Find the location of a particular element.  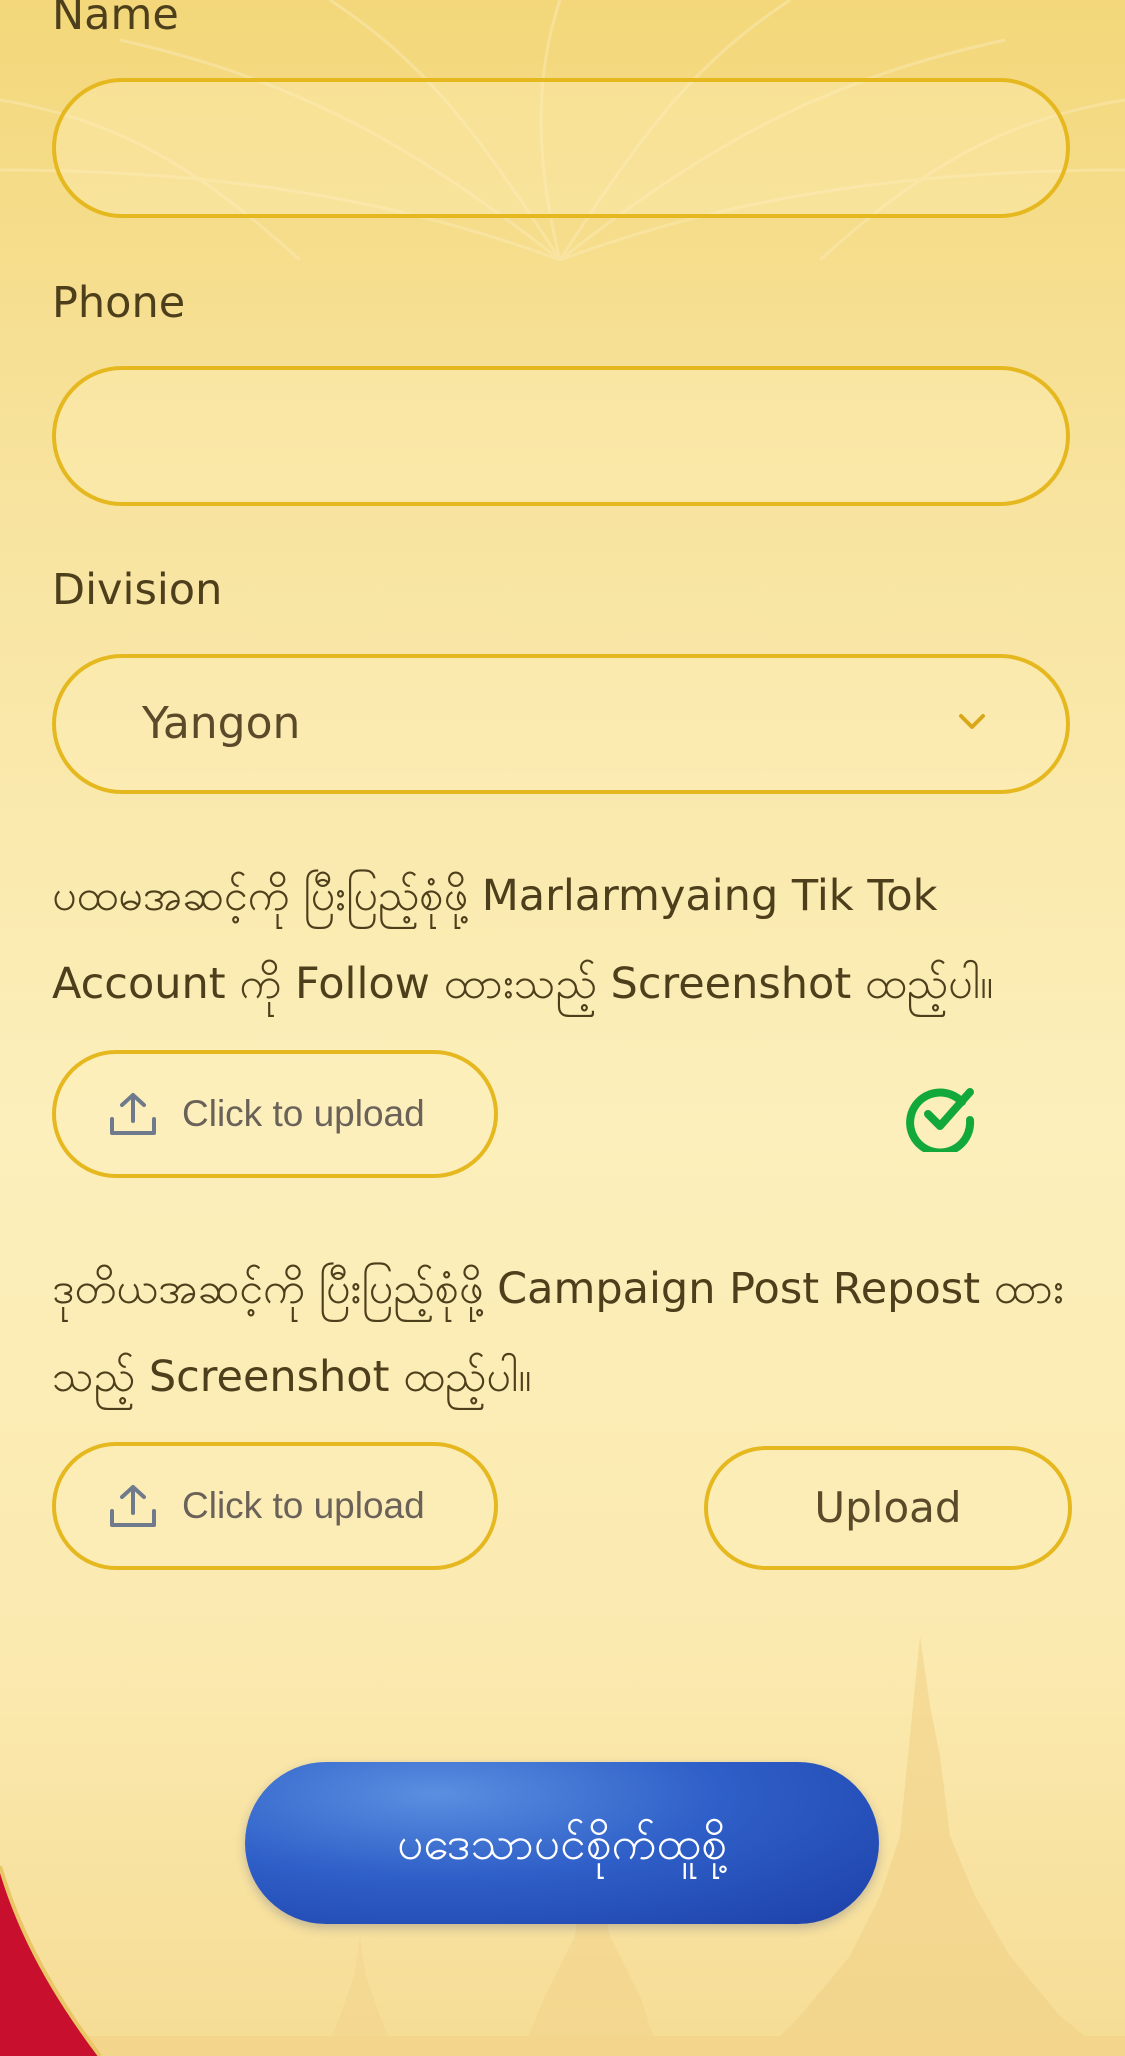

name-label: Name is located at coordinates (115, 20).